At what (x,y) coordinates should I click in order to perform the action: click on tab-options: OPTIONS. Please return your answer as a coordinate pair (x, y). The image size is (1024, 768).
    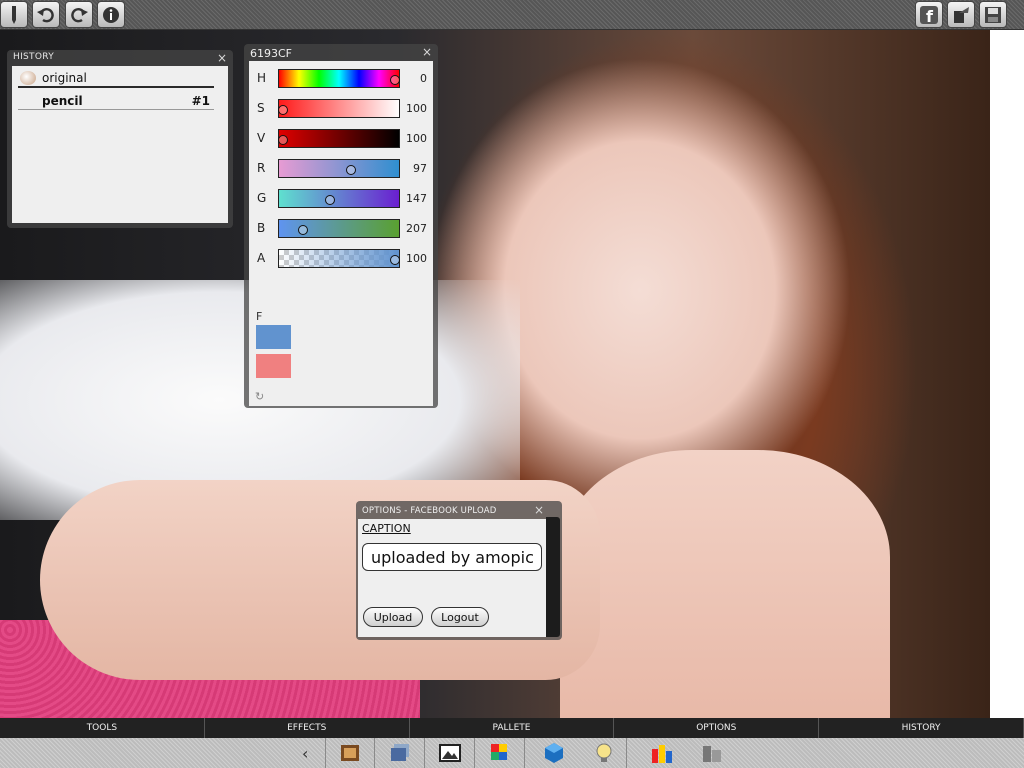
    Looking at the image, I should click on (717, 728).